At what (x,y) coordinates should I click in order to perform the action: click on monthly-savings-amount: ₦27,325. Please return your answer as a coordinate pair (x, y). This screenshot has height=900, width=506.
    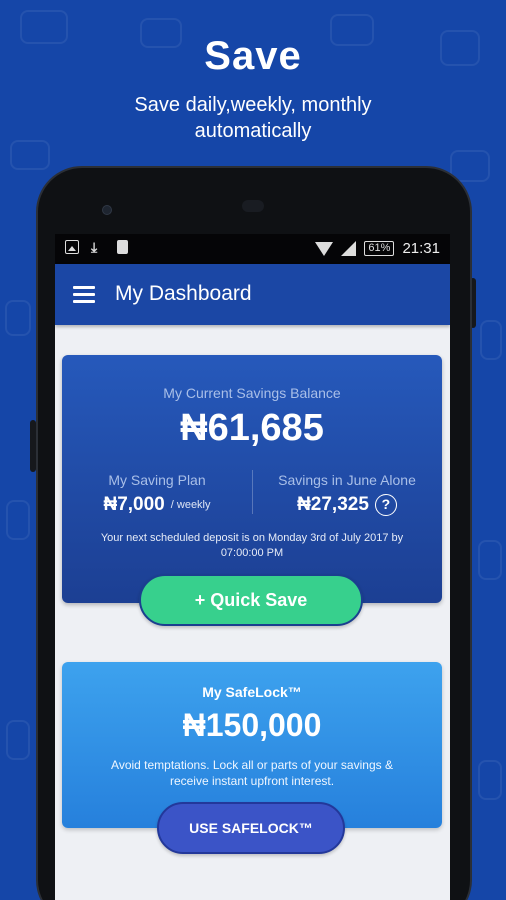
    Looking at the image, I should click on (333, 504).